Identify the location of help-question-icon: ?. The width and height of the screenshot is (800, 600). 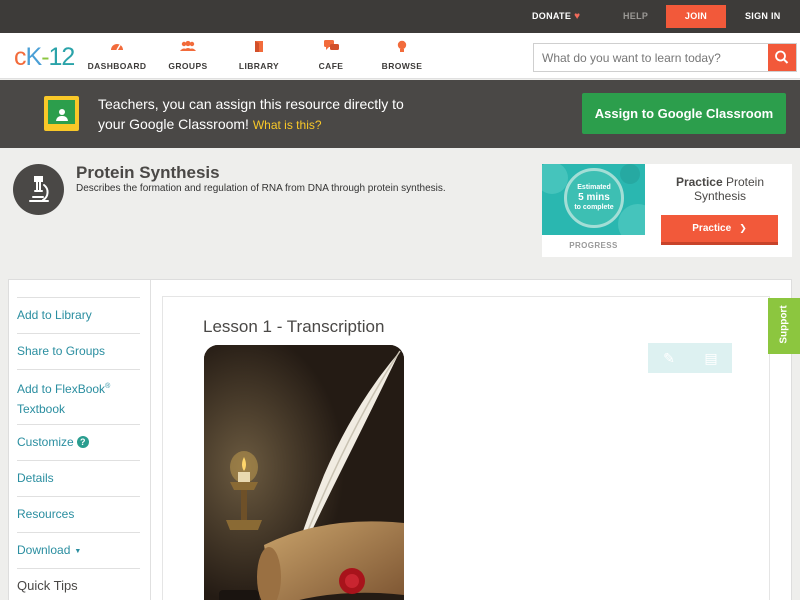
(82, 442).